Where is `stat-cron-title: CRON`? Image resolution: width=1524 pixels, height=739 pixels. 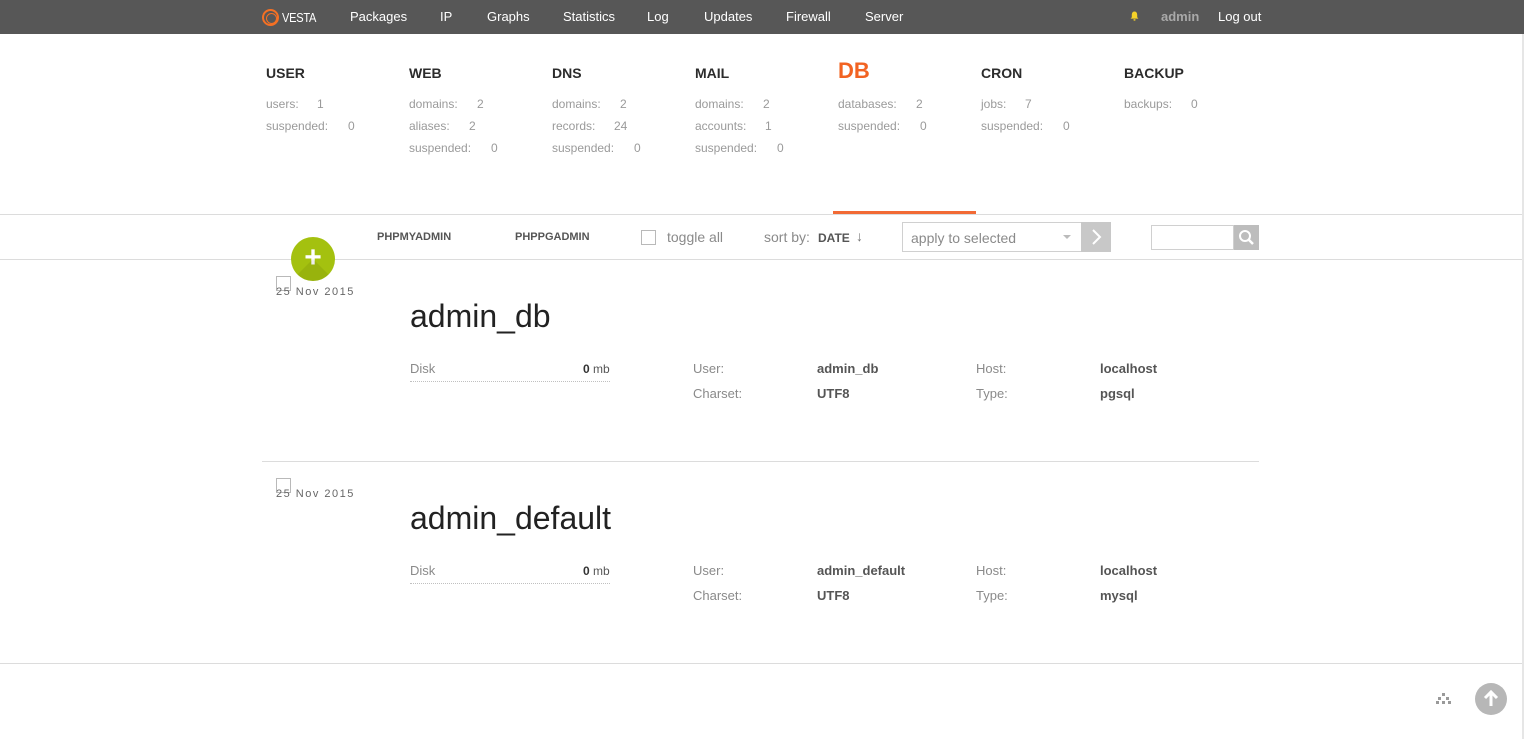 stat-cron-title: CRON is located at coordinates (1001, 73).